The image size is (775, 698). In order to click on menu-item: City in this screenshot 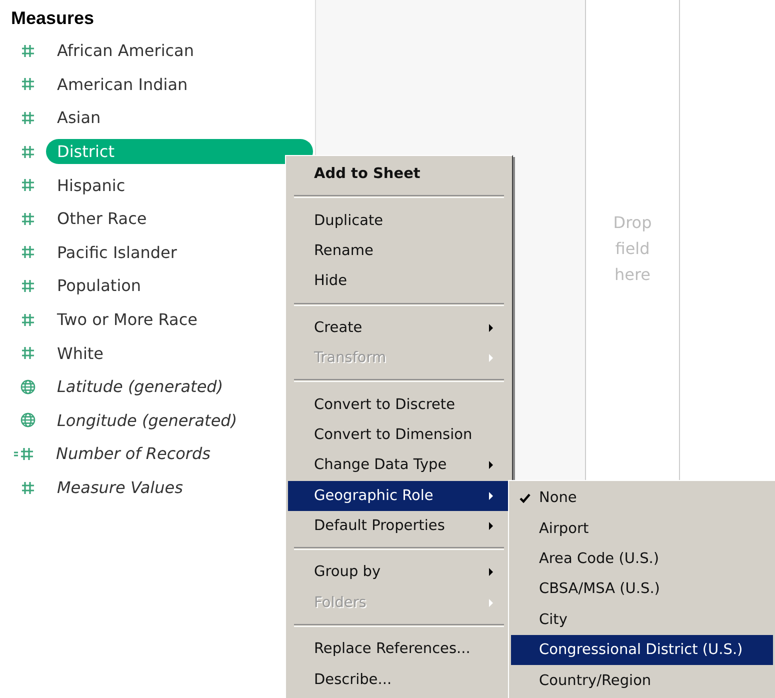, I will do `click(642, 619)`.